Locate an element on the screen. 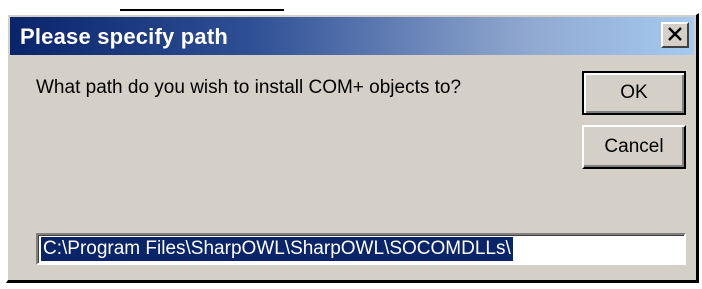 Image resolution: width=702 pixels, height=289 pixels. close-button is located at coordinates (675, 35).